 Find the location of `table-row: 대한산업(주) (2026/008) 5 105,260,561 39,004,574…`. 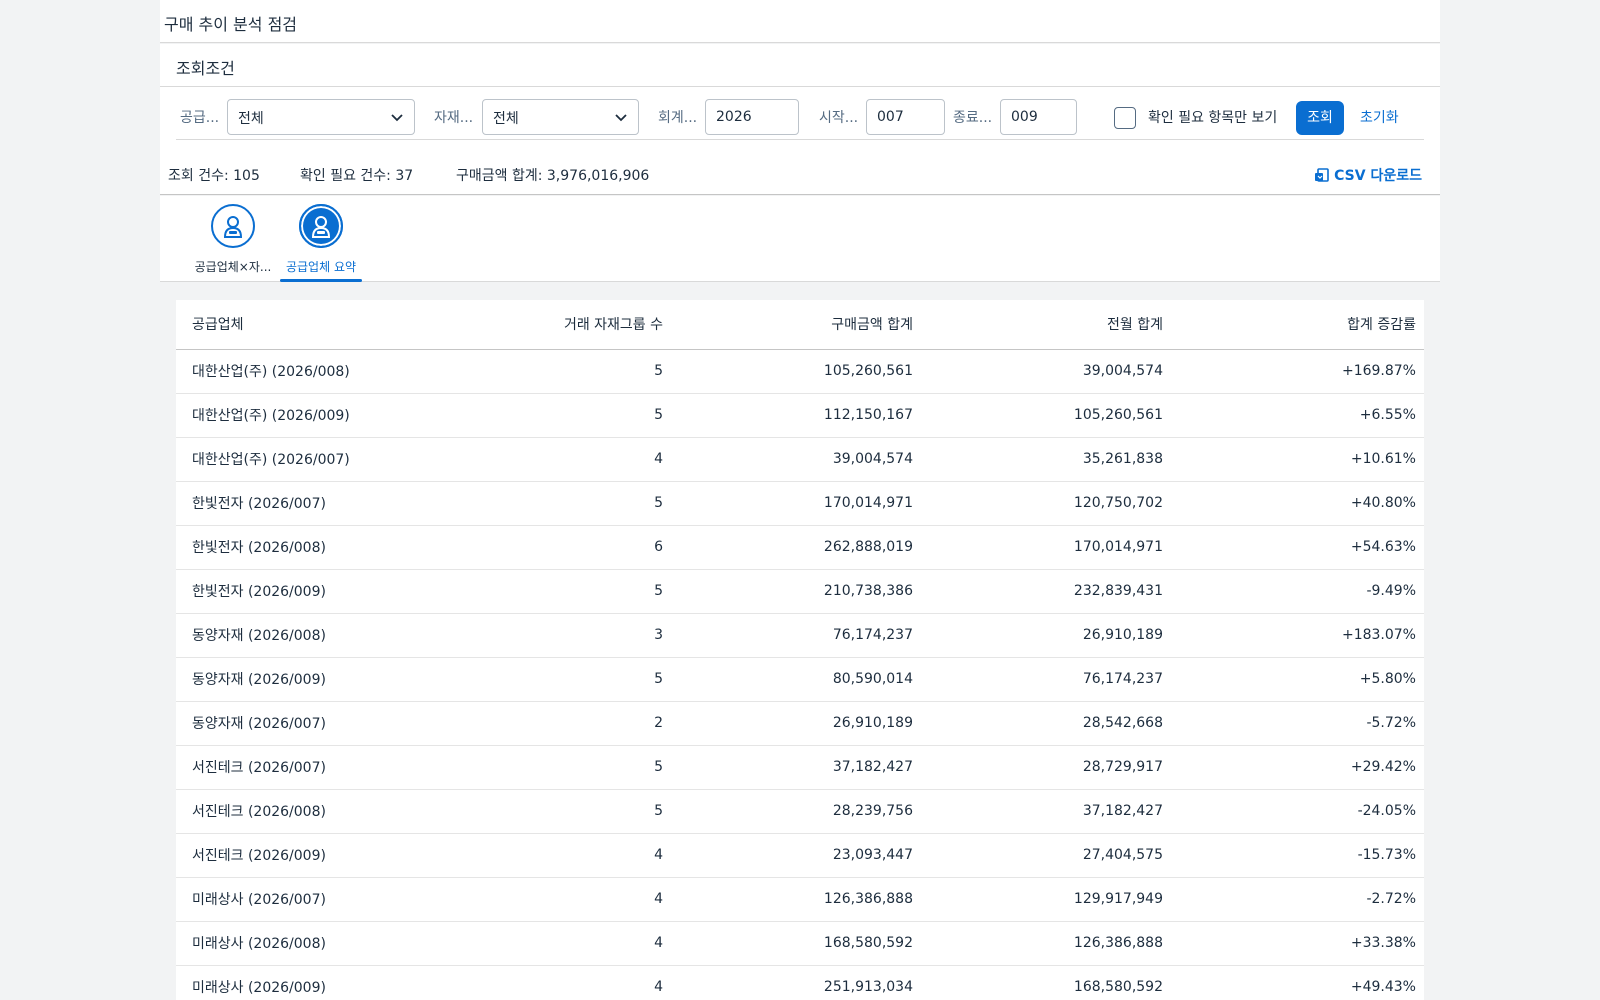

table-row: 대한산업(주) (2026/008) 5 105,260,561 39,004,574… is located at coordinates (800, 371).